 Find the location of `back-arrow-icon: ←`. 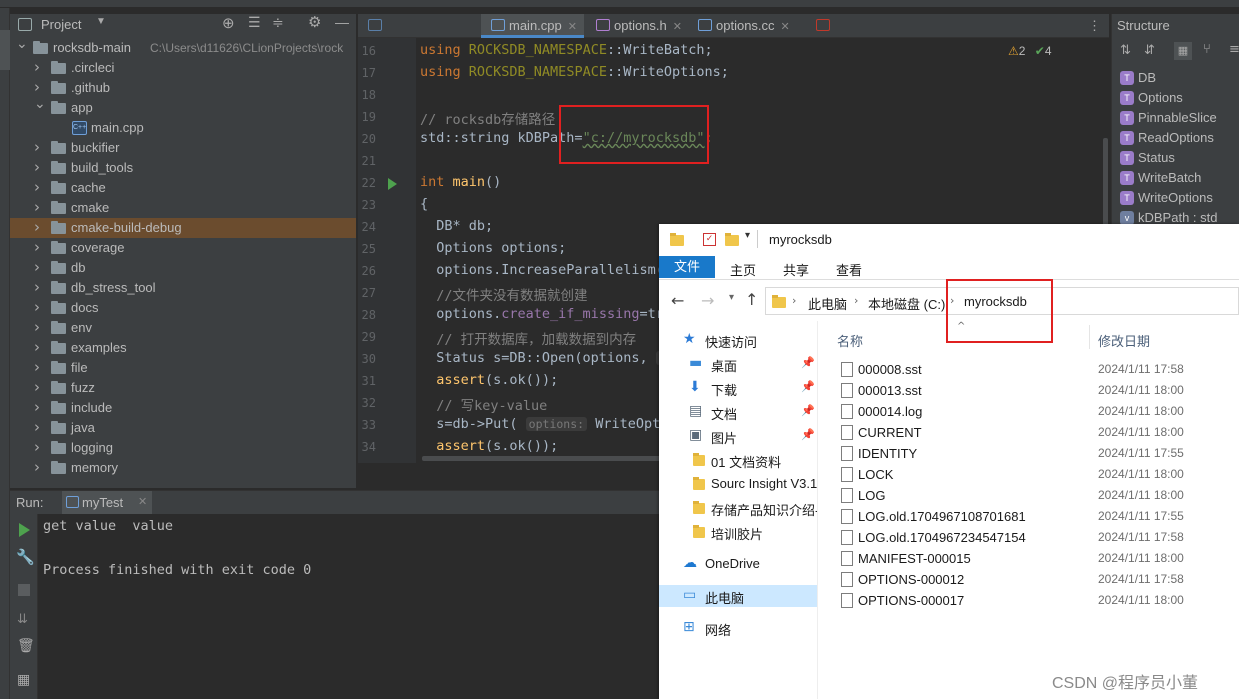

back-arrow-icon: ← is located at coordinates (677, 300).